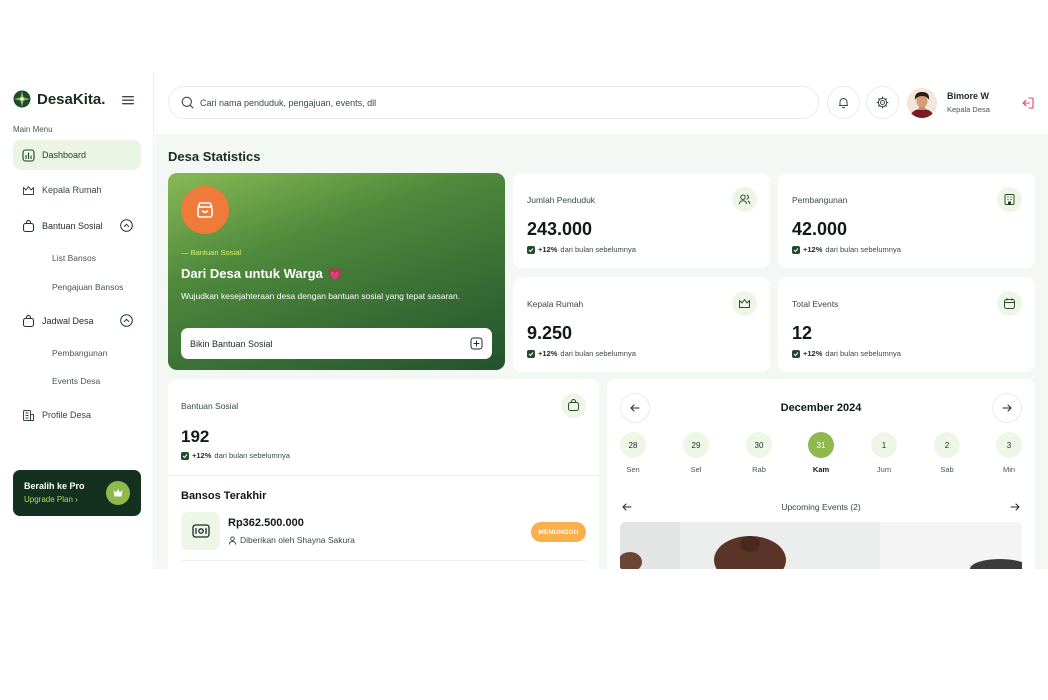  I want to click on avatar, so click(922, 103).